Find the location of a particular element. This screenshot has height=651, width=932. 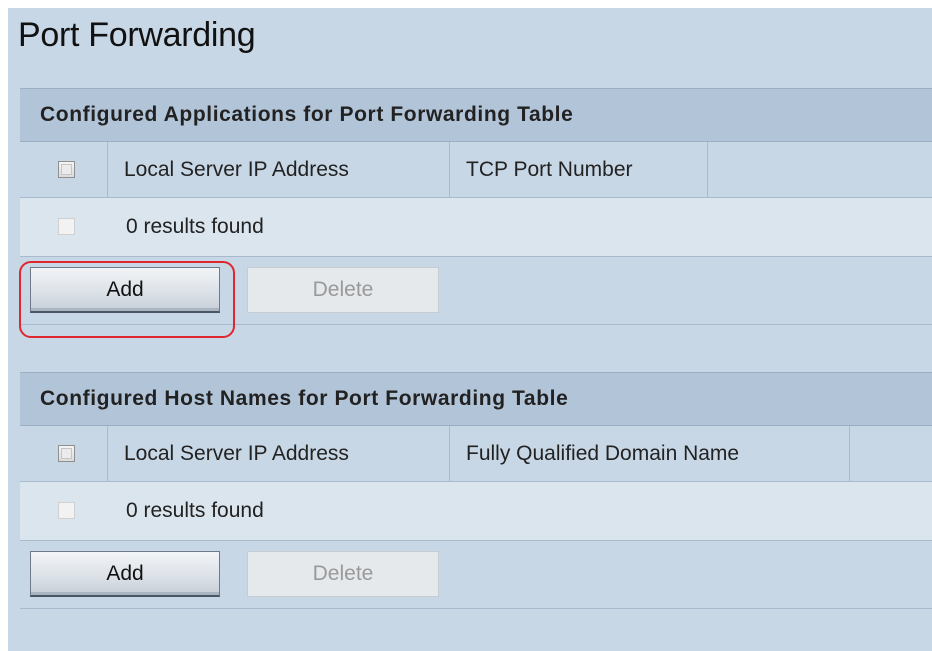

applications-select-all-cell is located at coordinates (64, 169).